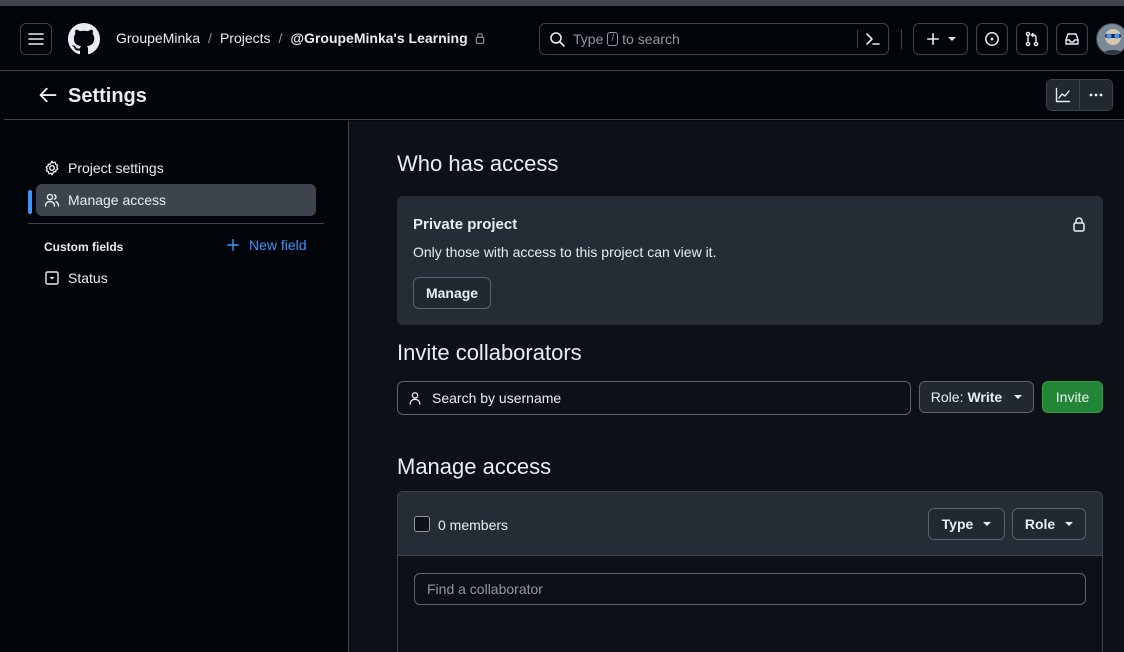 The height and width of the screenshot is (652, 1124). Describe the element at coordinates (497, 398) in the screenshot. I see `invite-username-placeholder: Search by username` at that location.